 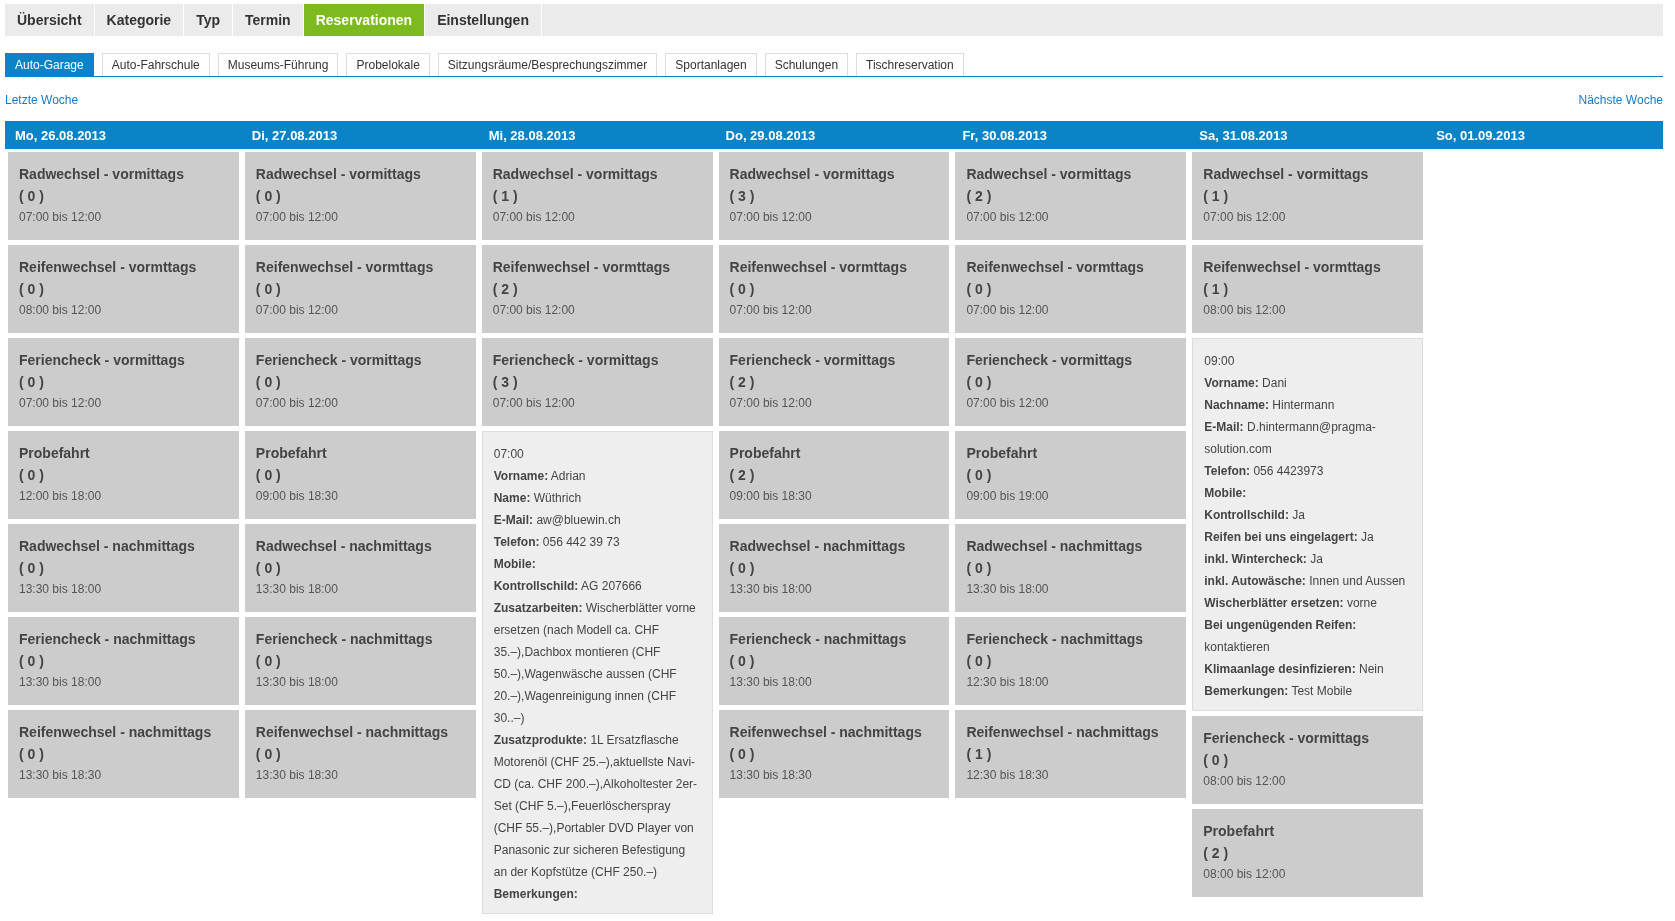 I want to click on slot-card: Feriencheck - vormittags ( 3 ) 07:00 bis 12:00, so click(x=597, y=382).